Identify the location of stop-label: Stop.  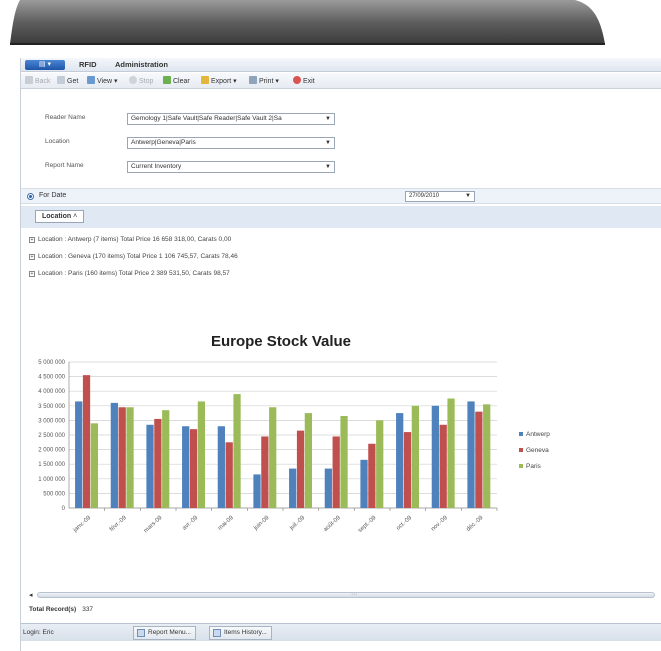
(146, 81).